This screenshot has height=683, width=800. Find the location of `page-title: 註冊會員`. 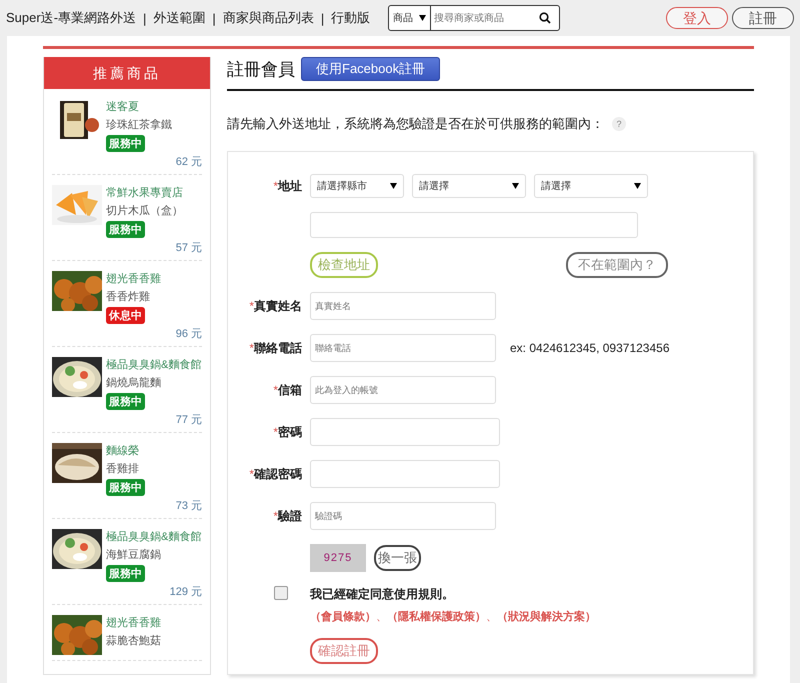

page-title: 註冊會員 is located at coordinates (261, 69).